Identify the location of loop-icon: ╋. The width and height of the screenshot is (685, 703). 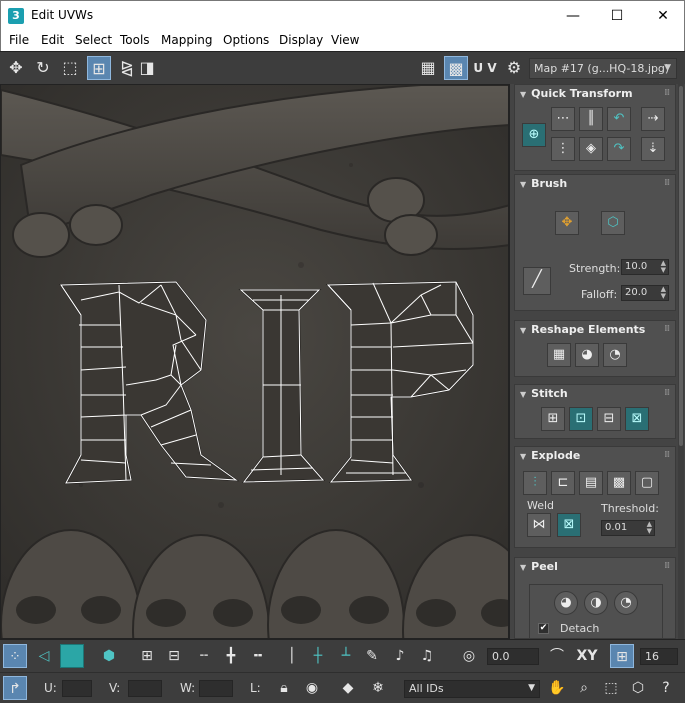
(231, 656).